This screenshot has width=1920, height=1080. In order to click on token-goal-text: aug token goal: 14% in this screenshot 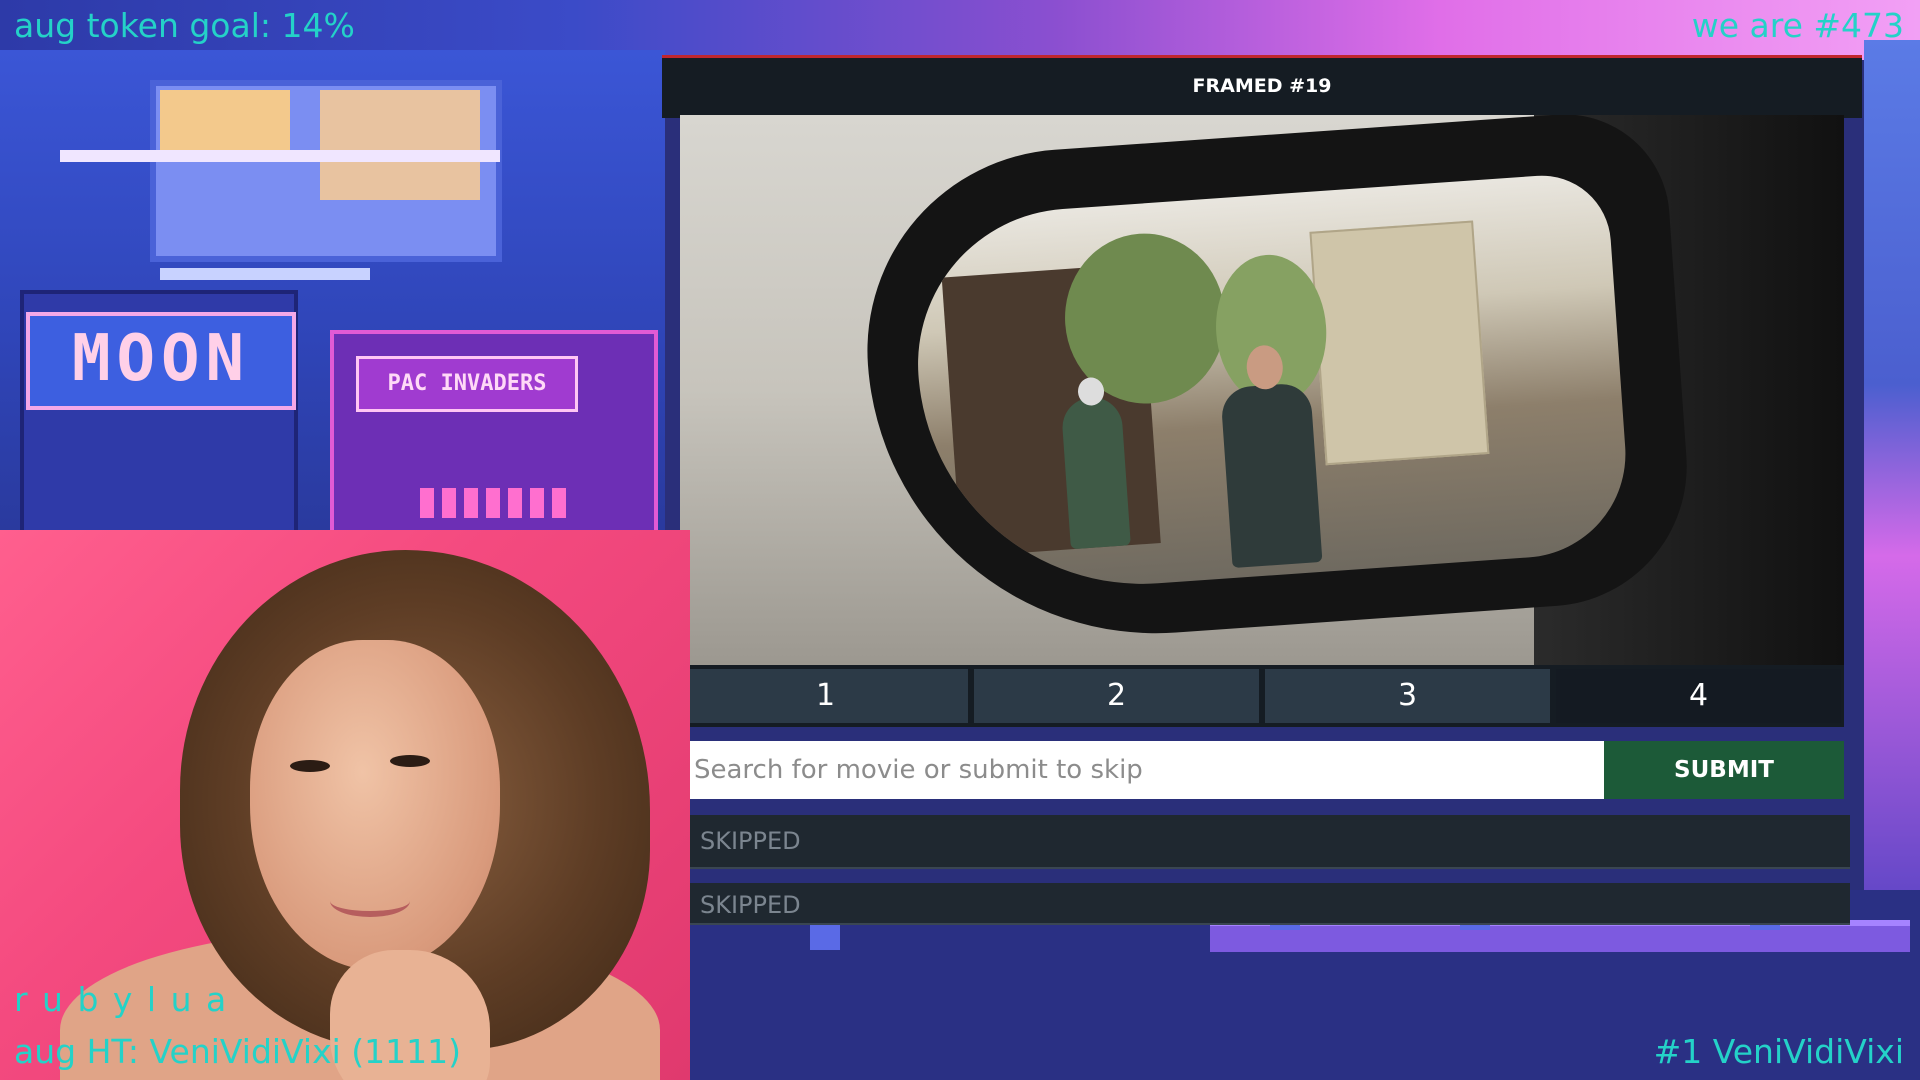, I will do `click(184, 25)`.